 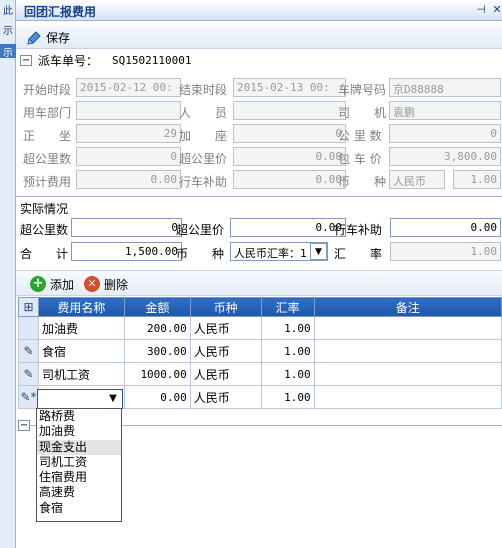 What do you see at coordinates (28, 397) in the screenshot?
I see `edit-new-row-icon: ✎*` at bounding box center [28, 397].